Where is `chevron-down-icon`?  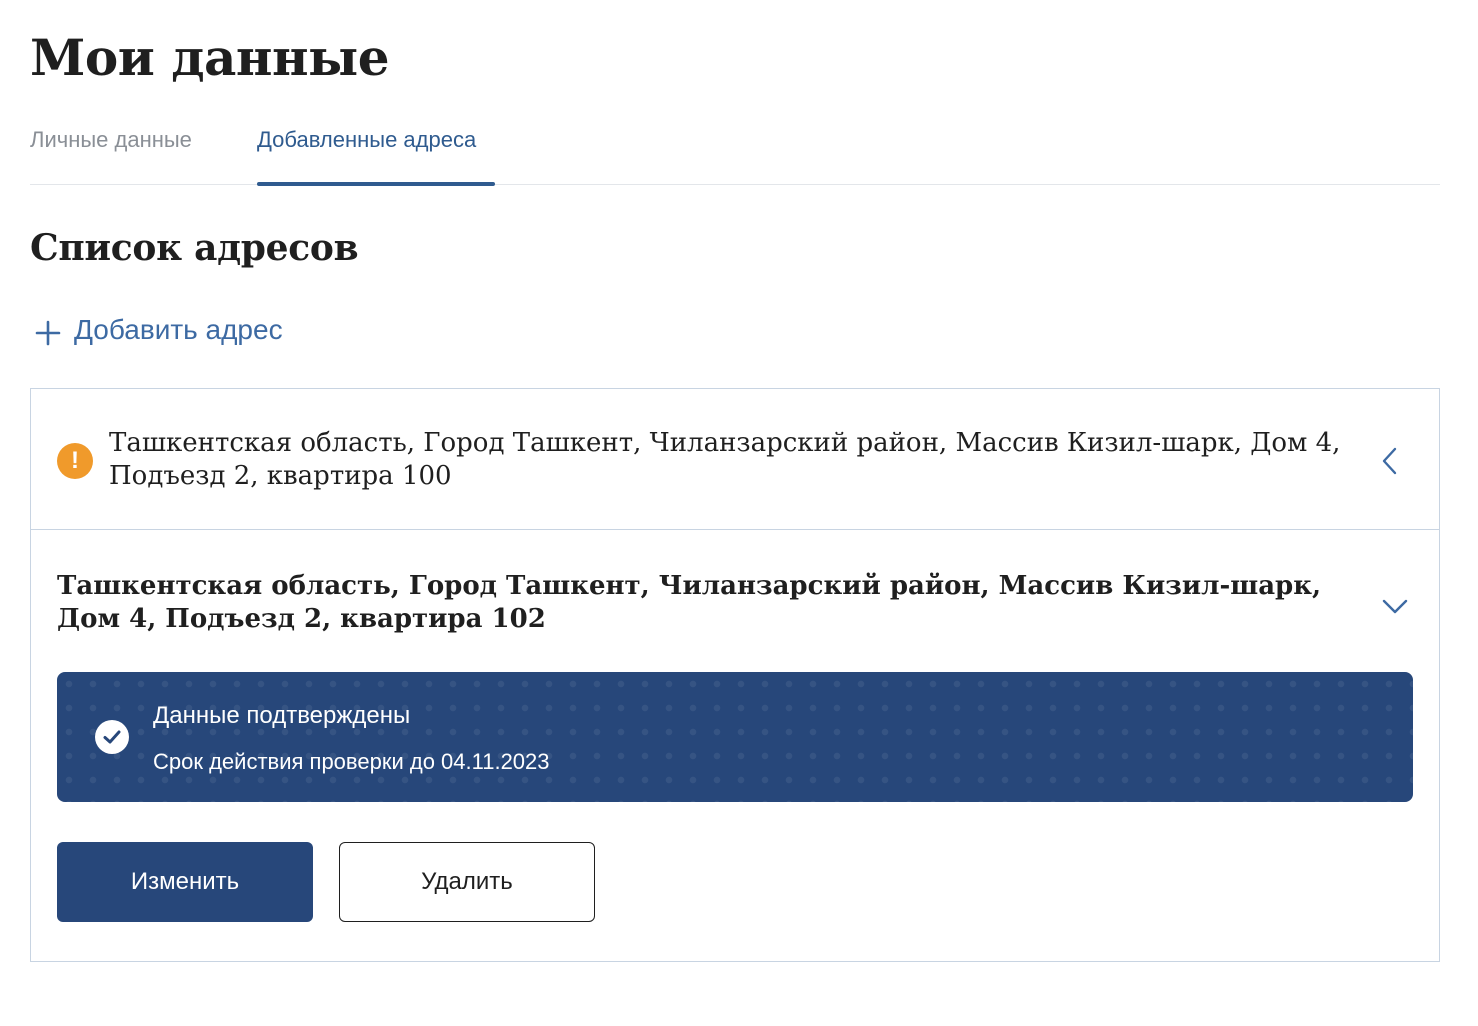
chevron-down-icon is located at coordinates (1395, 607).